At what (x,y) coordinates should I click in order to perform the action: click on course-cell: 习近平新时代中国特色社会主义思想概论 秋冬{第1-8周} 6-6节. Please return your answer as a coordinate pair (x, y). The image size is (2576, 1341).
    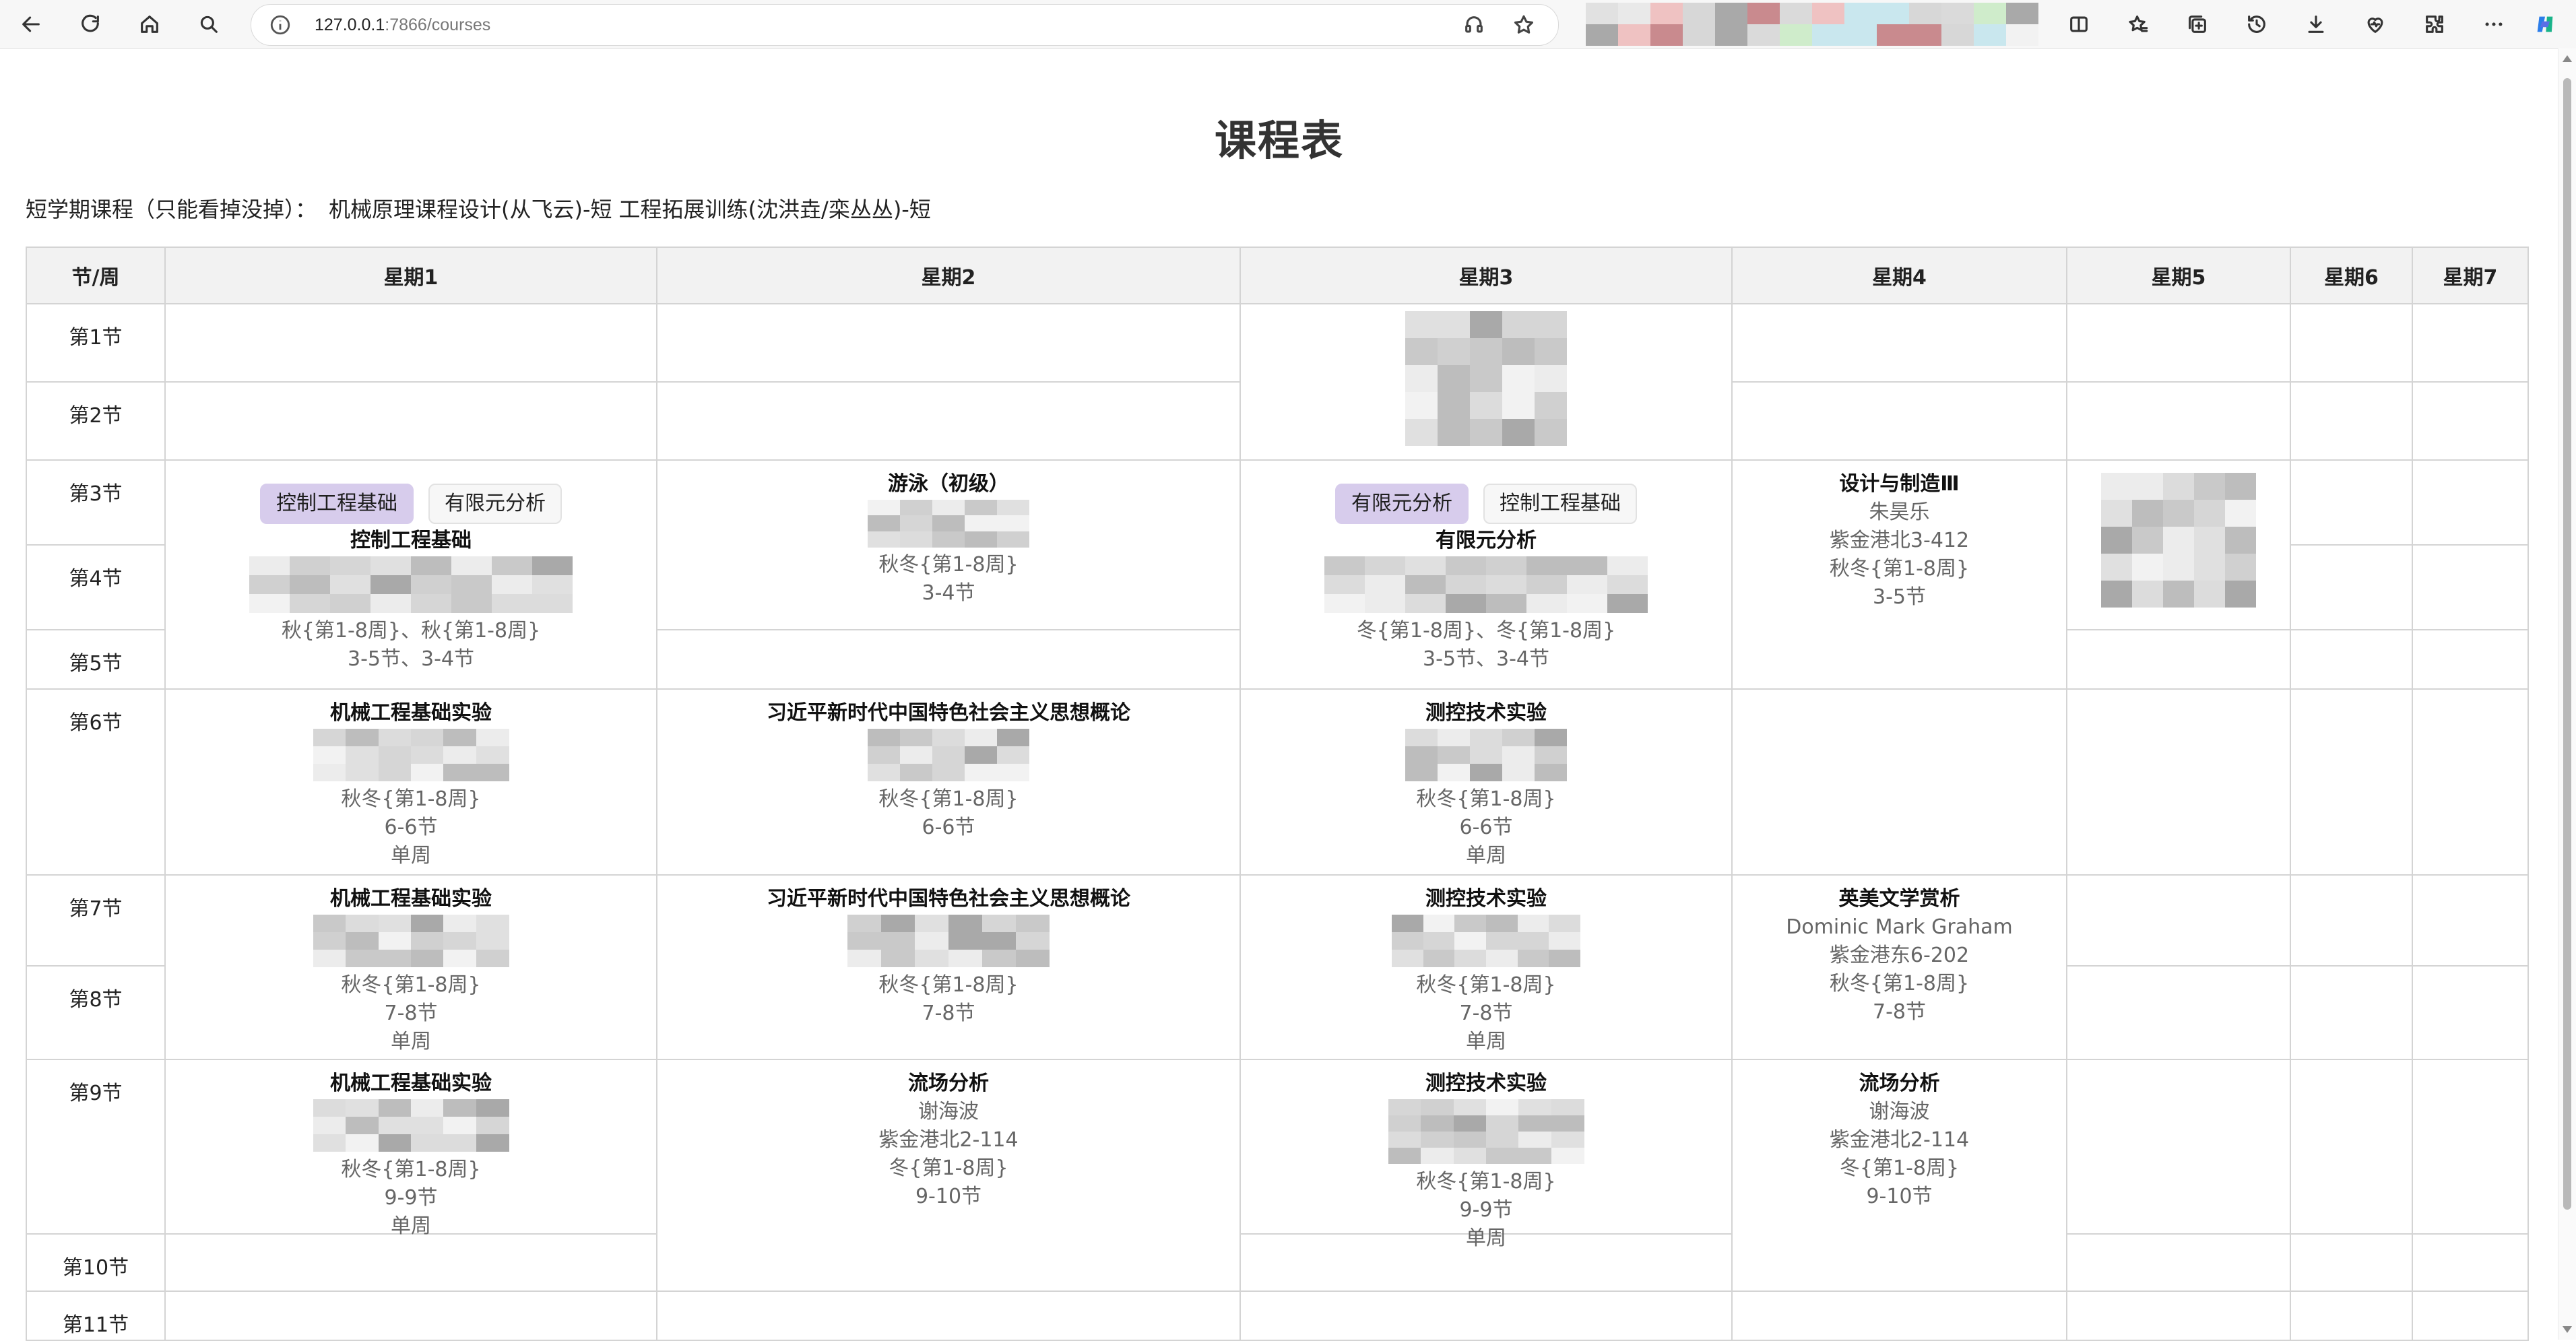
    Looking at the image, I should click on (949, 783).